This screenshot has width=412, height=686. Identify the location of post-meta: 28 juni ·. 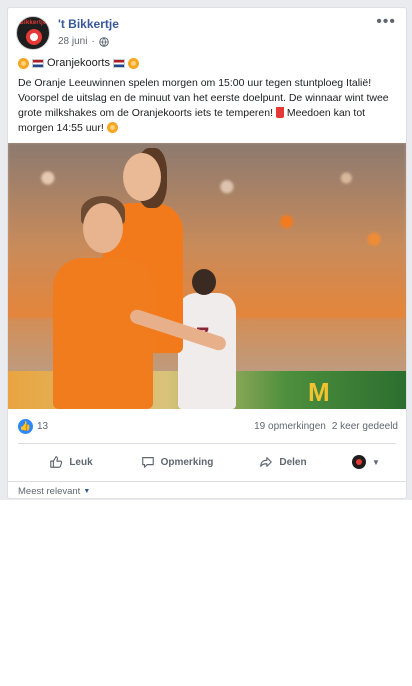
(83, 41).